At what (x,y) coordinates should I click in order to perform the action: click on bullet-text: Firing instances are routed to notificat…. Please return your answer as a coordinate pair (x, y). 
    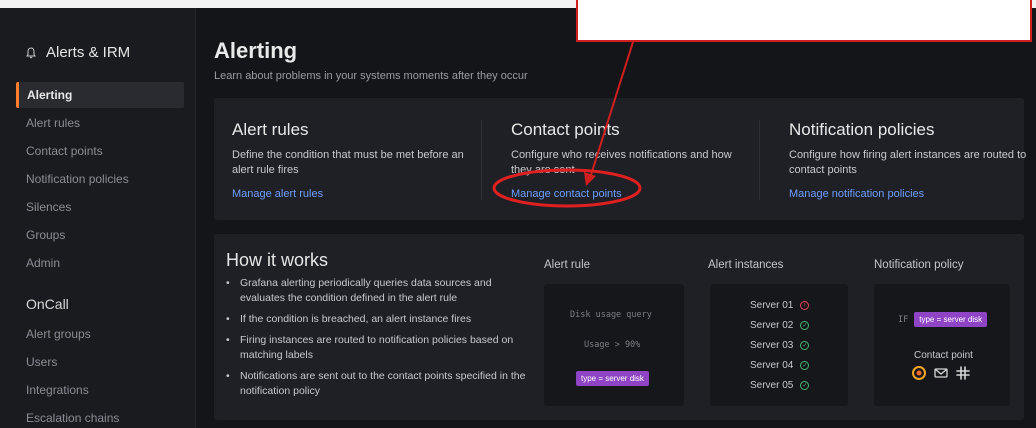
    Looking at the image, I should click on (377, 347).